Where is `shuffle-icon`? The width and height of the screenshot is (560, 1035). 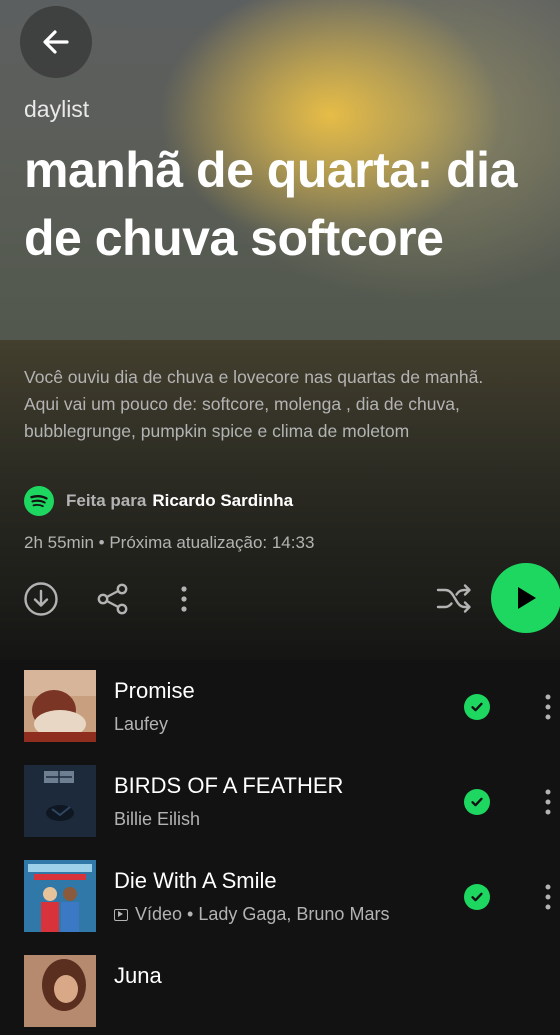
shuffle-icon is located at coordinates (453, 598).